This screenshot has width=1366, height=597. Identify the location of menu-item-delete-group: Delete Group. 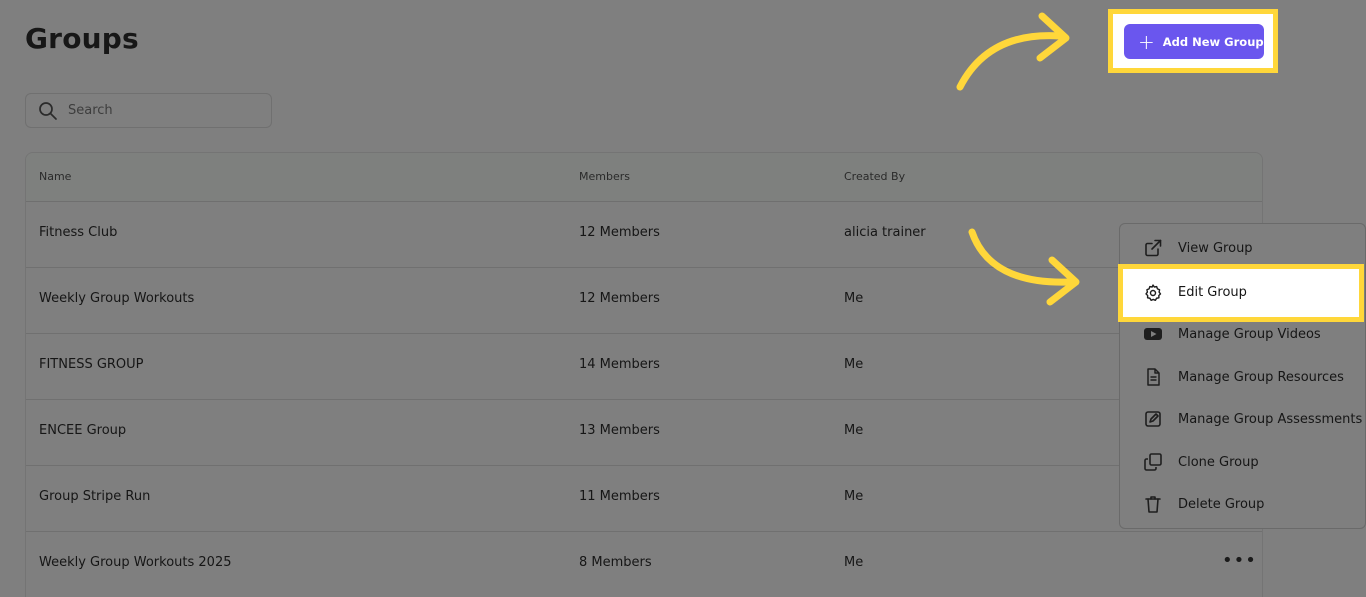
(1242, 504).